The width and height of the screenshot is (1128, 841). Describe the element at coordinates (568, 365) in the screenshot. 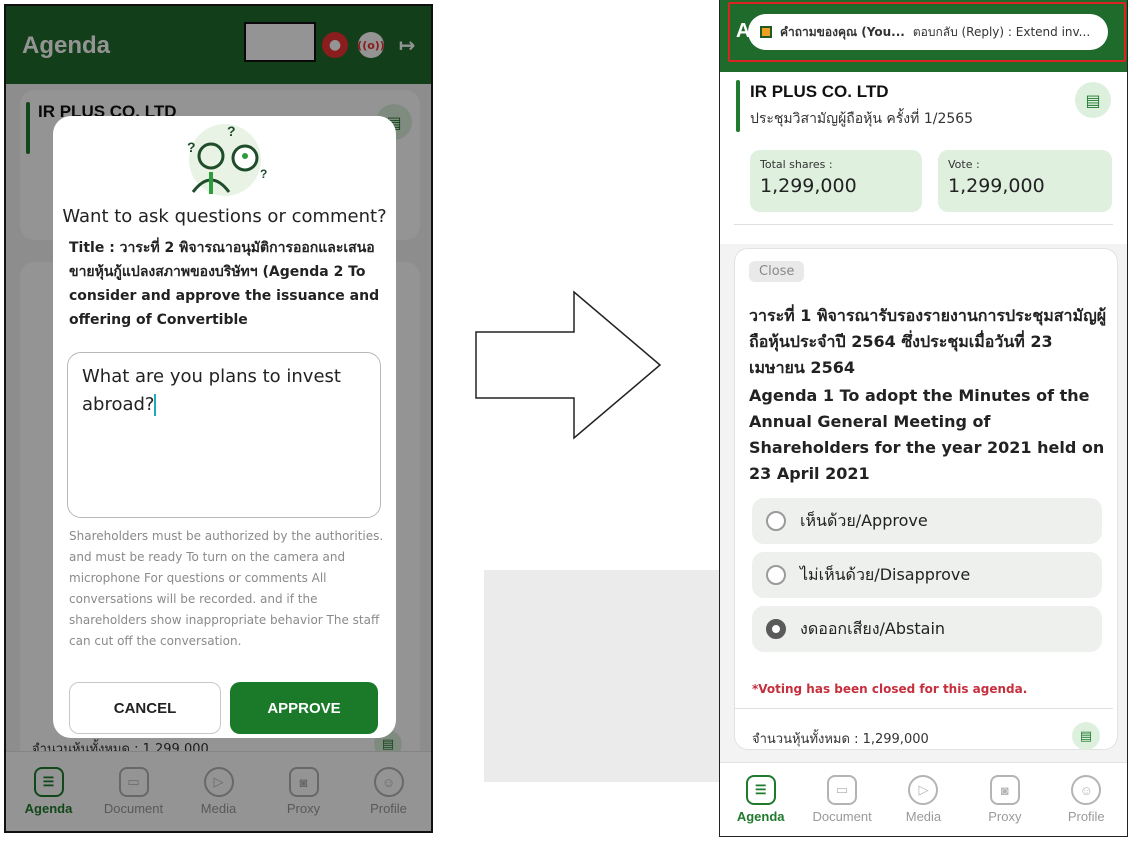

I see `right-arrow-icon` at that location.